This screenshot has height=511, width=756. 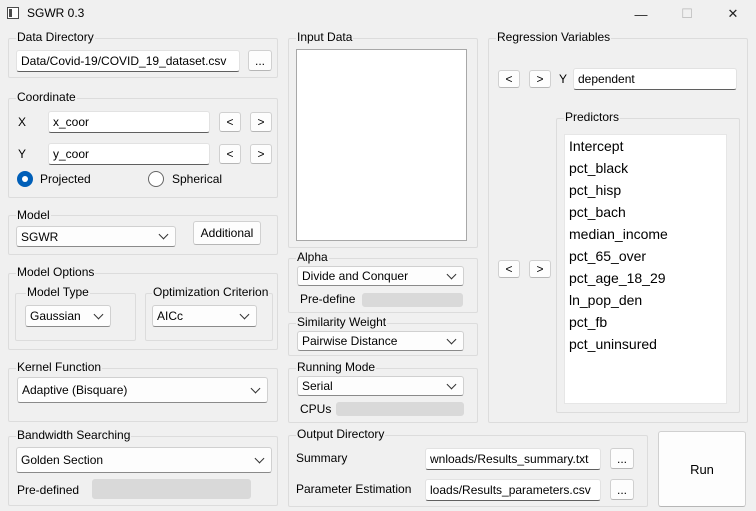 I want to click on cpus-field, so click(x=400, y=409).